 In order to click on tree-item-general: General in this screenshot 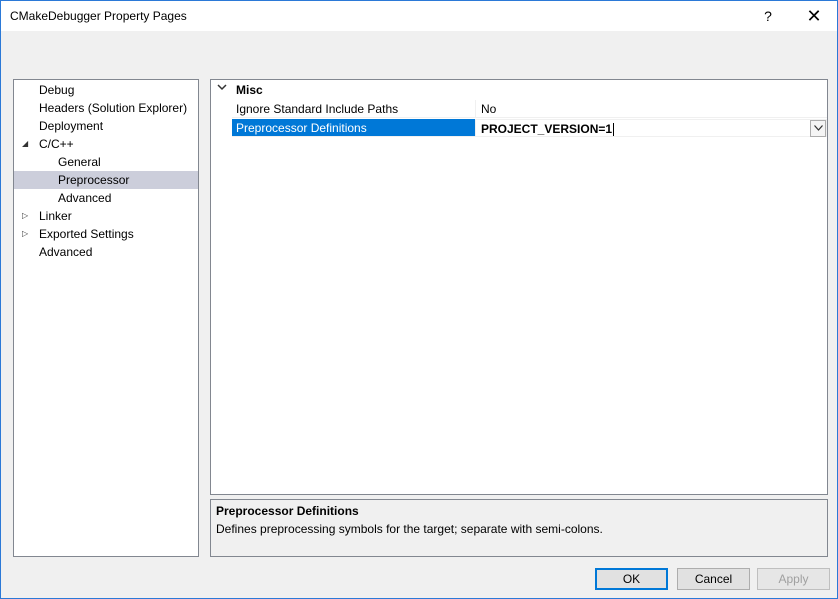, I will do `click(106, 162)`.